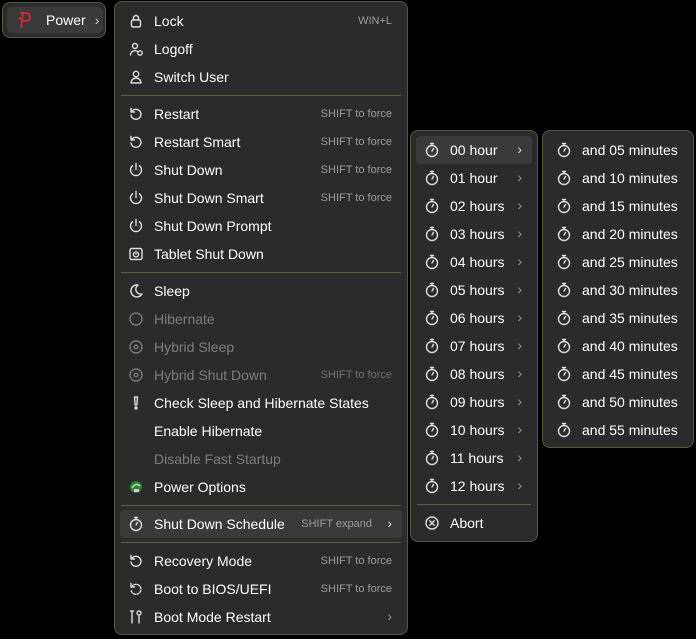 This screenshot has width=696, height=639. Describe the element at coordinates (261, 21) in the screenshot. I see `menu-item-lock: Lock WIN+L` at that location.